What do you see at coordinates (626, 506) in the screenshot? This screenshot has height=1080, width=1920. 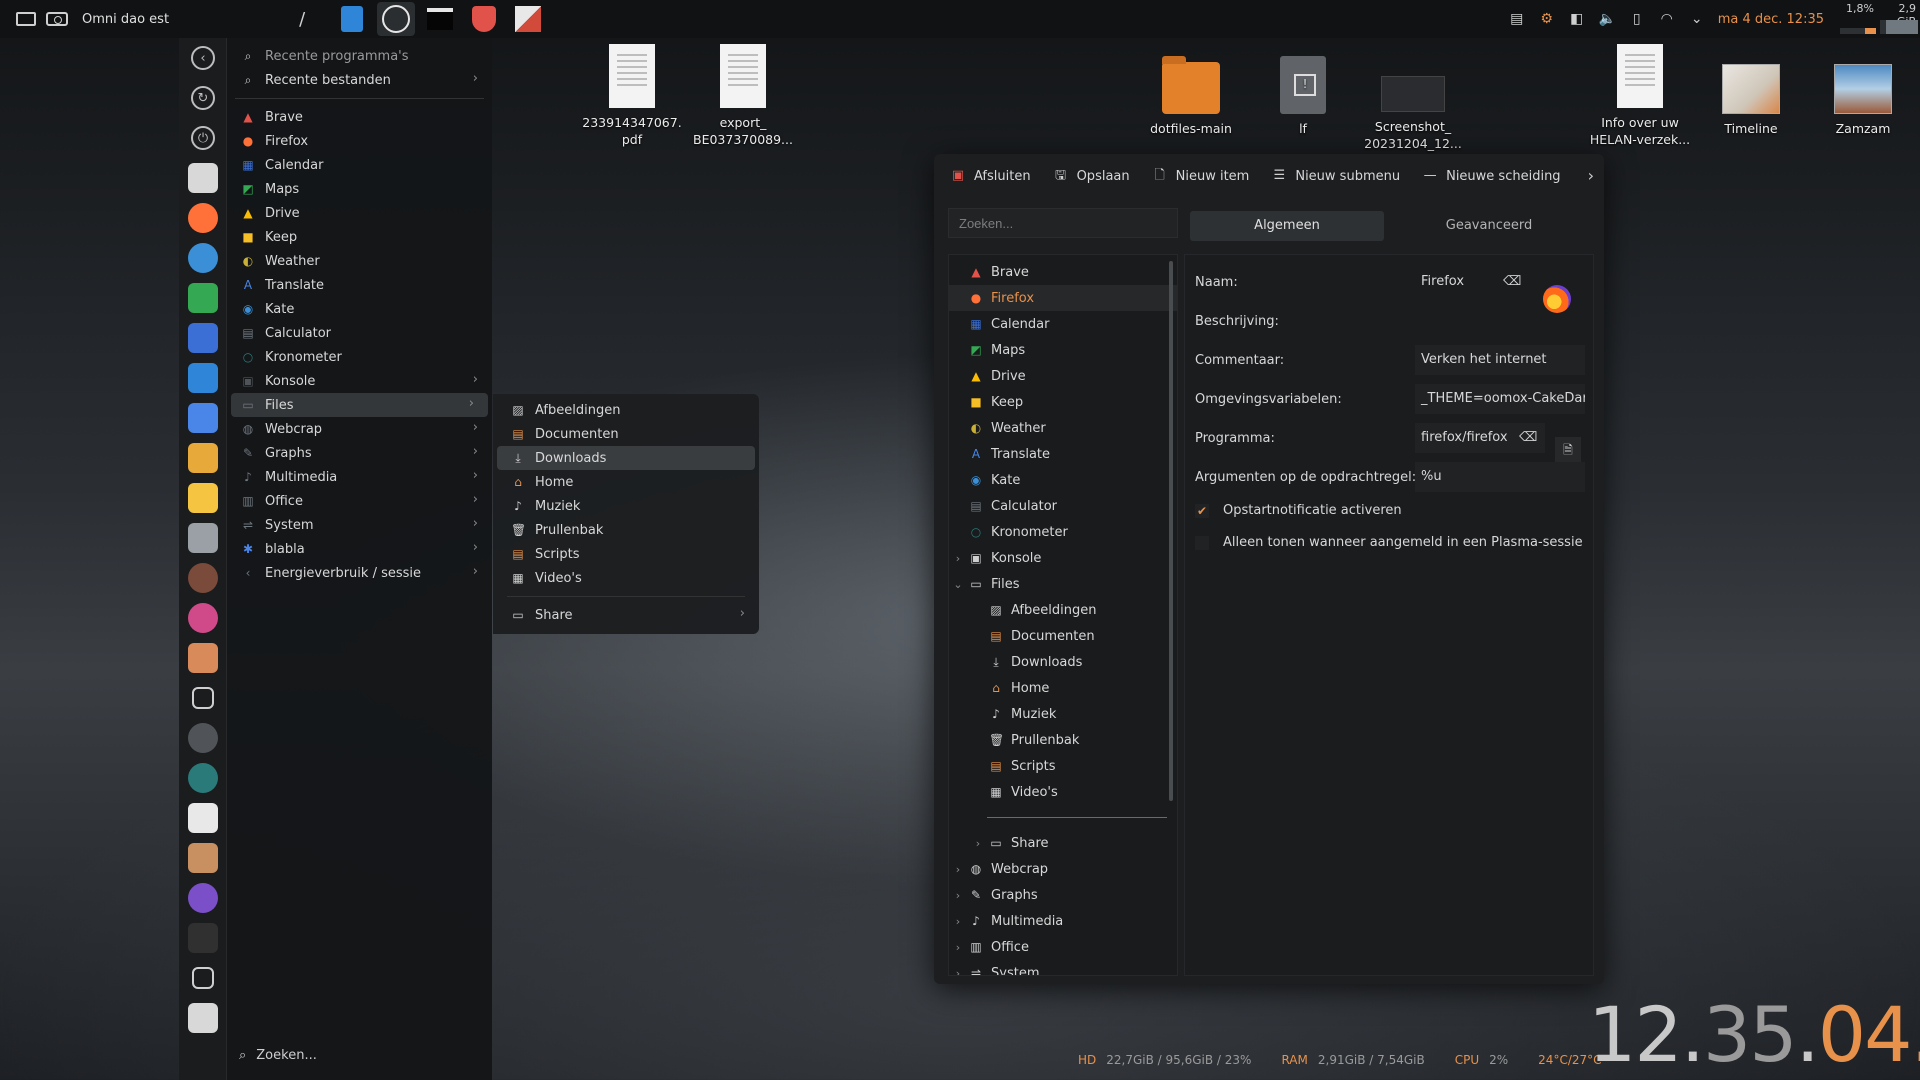 I see `submenu-item-muziek: ♪ Muziek` at bounding box center [626, 506].